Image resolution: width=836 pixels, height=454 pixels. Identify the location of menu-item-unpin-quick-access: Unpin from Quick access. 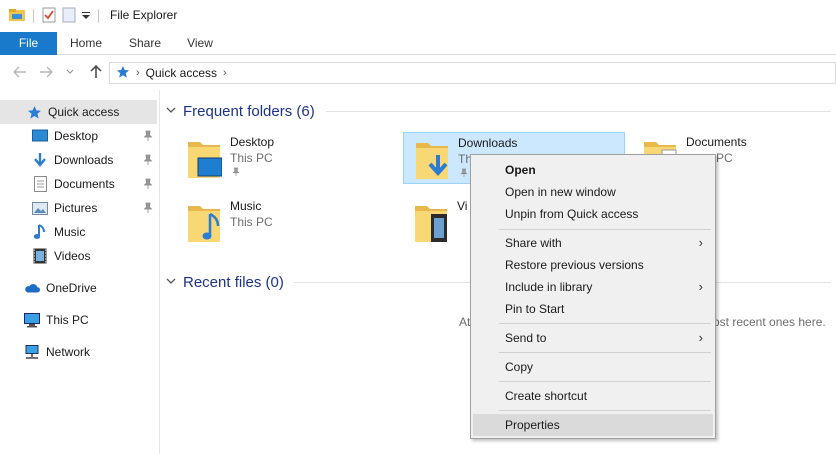
(593, 214).